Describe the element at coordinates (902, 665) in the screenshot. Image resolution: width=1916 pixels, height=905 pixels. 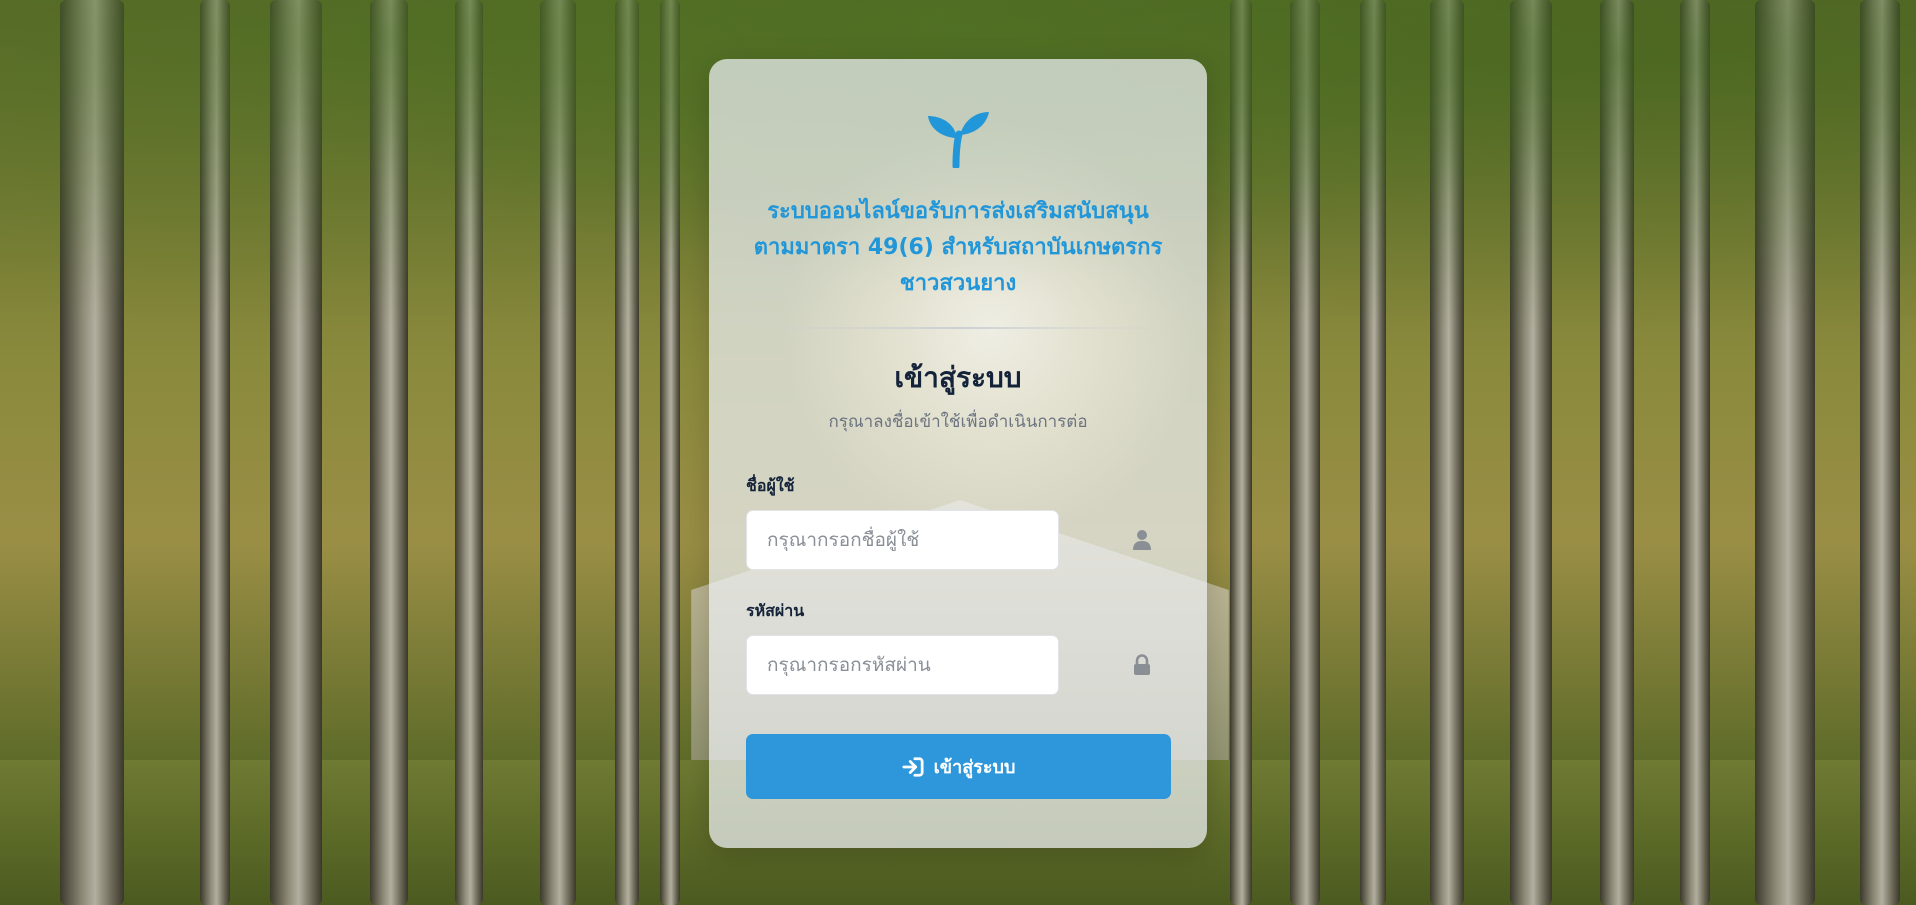
I see `password-input` at that location.